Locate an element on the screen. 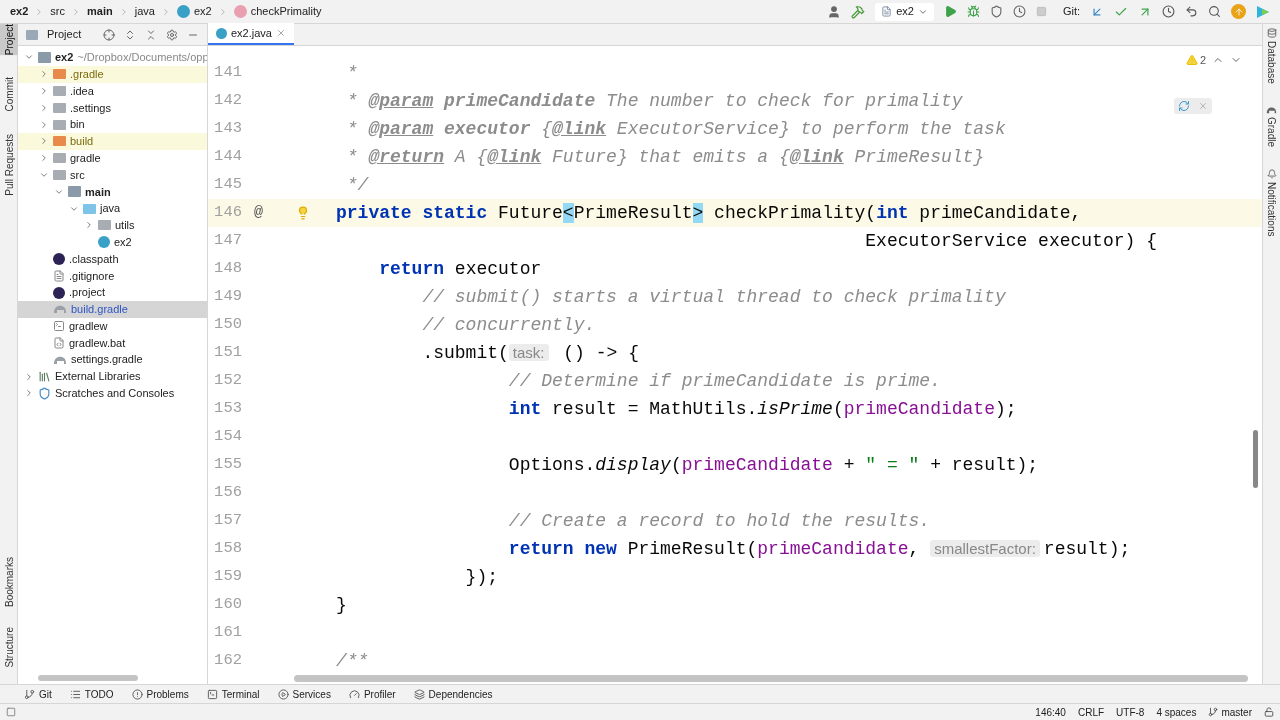 The width and height of the screenshot is (1280, 720). tool-window-button: Terminal is located at coordinates (233, 694).